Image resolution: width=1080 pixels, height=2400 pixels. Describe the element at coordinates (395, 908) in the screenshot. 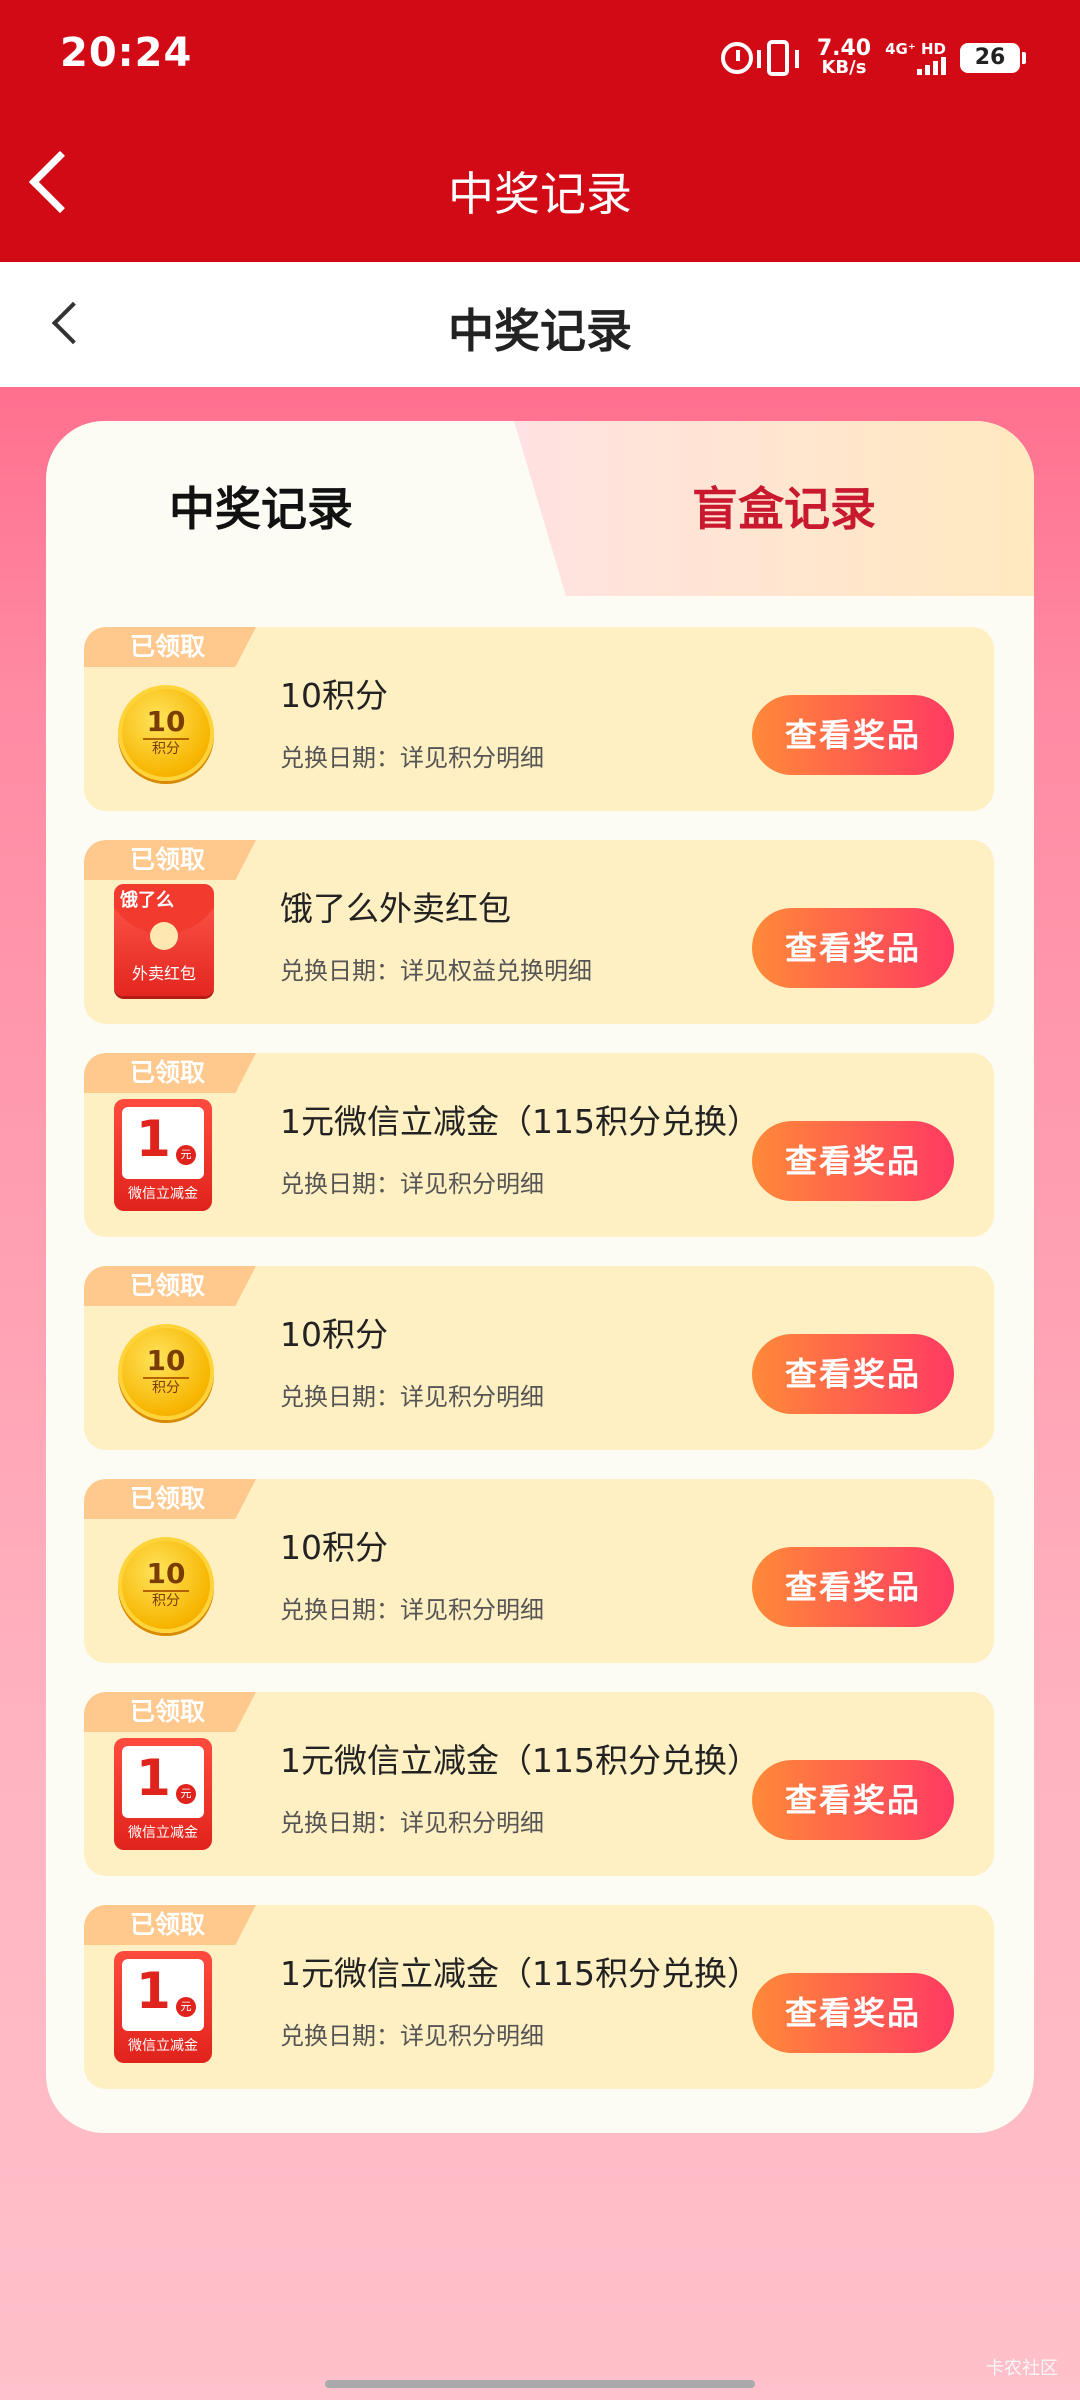

I see `record-title: 饿了么外卖红包` at that location.